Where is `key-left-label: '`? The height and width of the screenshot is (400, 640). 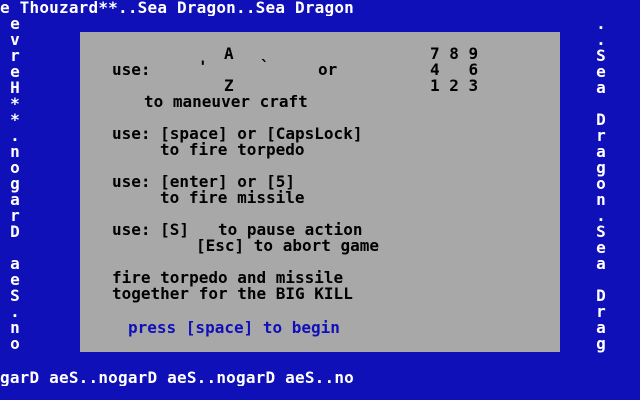 key-left-label: ' is located at coordinates (203, 66).